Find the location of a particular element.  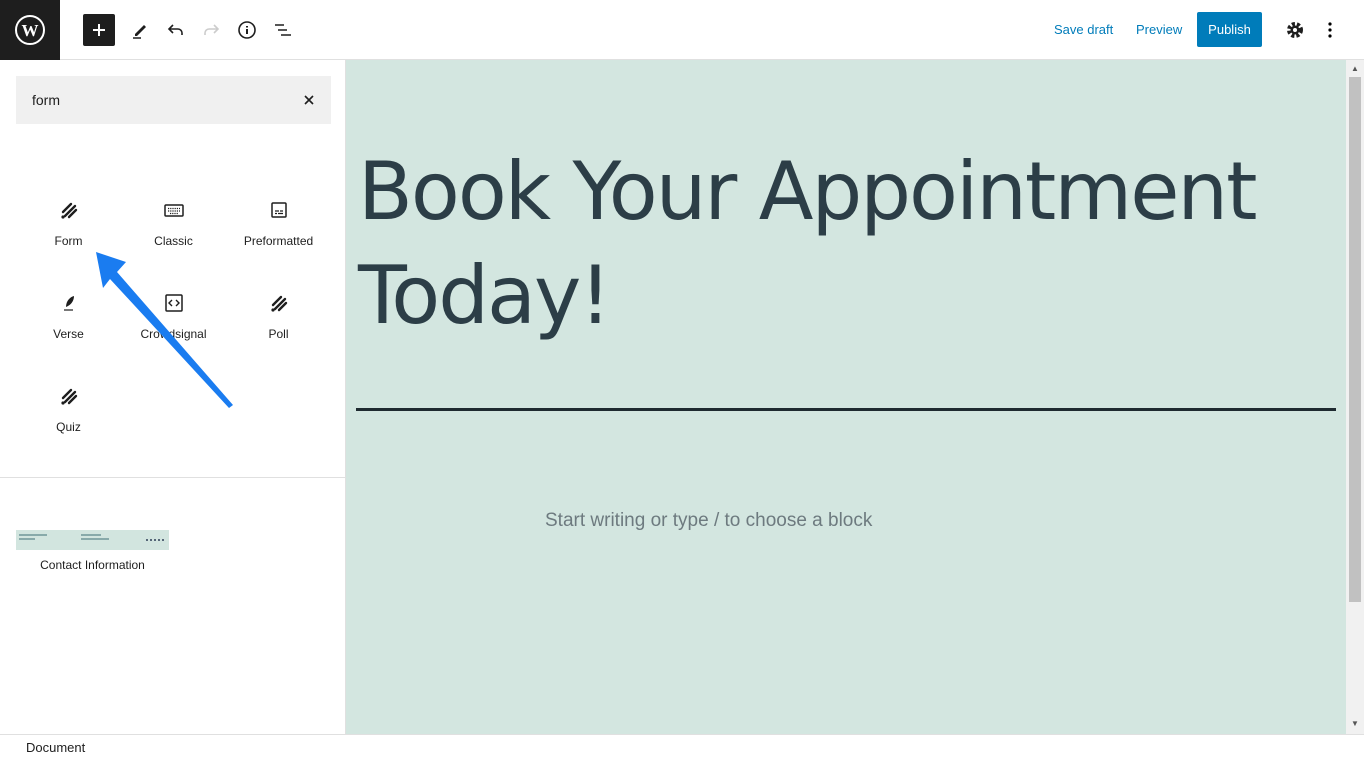

block-label: Classic is located at coordinates (173, 241).